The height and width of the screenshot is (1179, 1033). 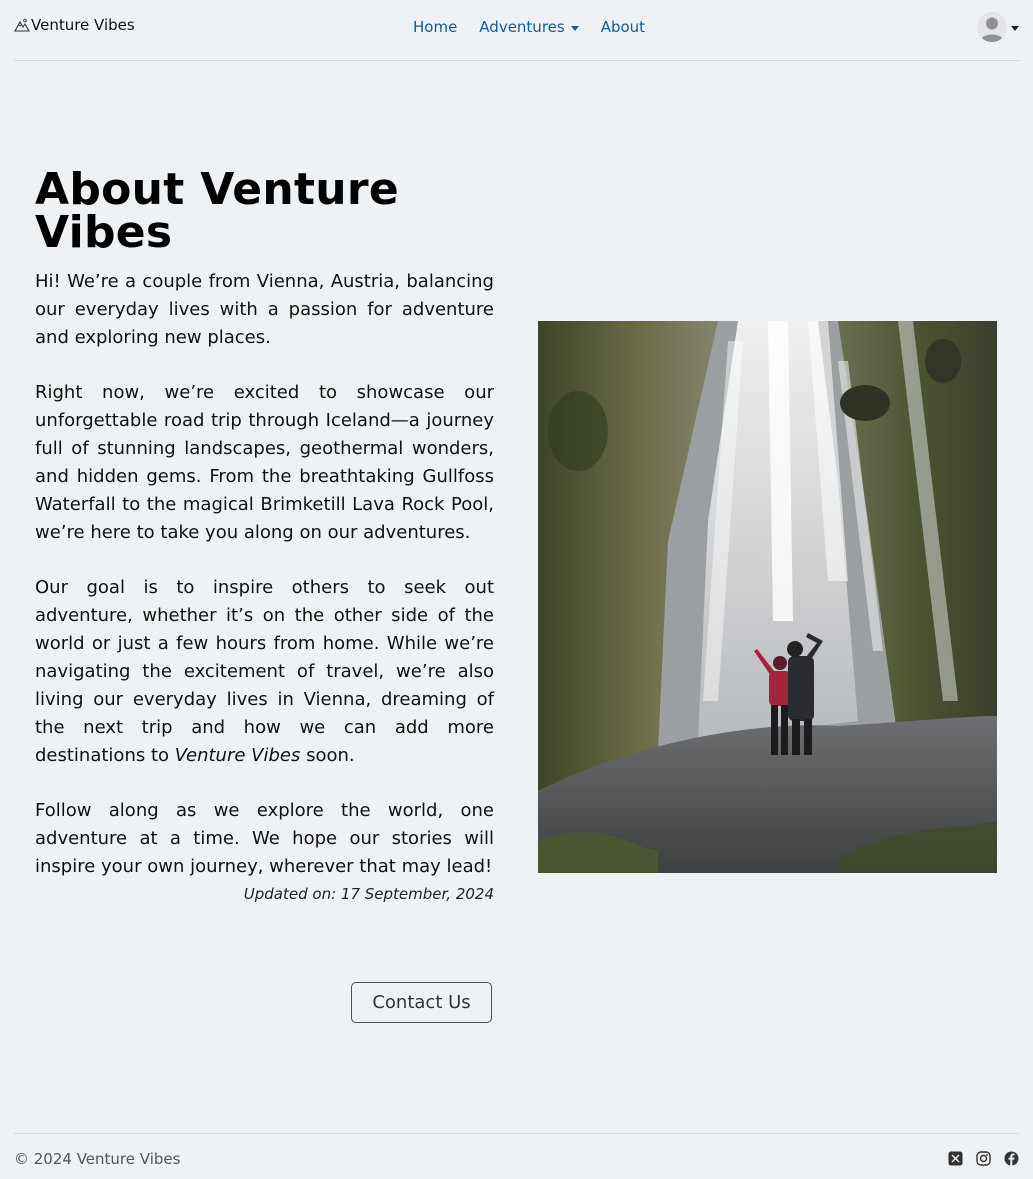 What do you see at coordinates (97, 1159) in the screenshot?
I see `copyright-text: © 2024 Venture Vibes` at bounding box center [97, 1159].